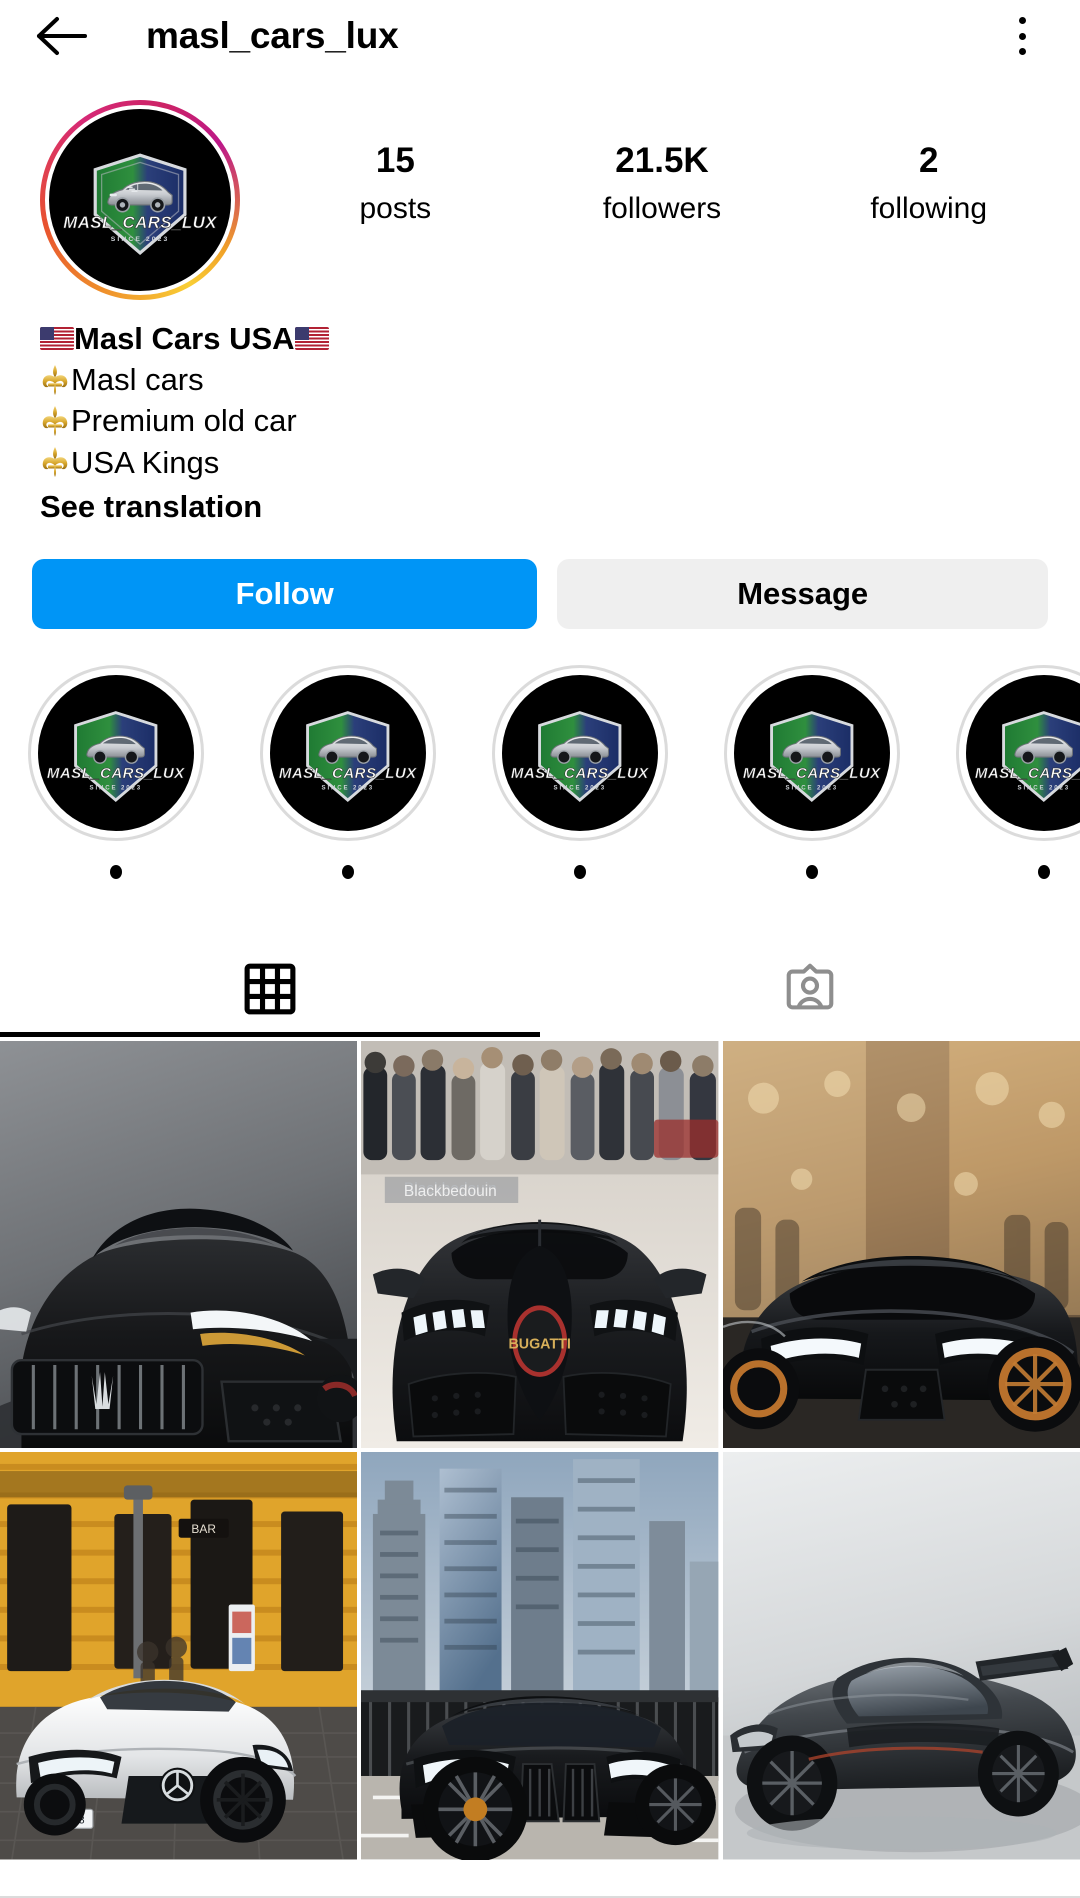 This screenshot has width=1080, height=1898. What do you see at coordinates (1022, 36) in the screenshot?
I see `kebab-menu-icon` at bounding box center [1022, 36].